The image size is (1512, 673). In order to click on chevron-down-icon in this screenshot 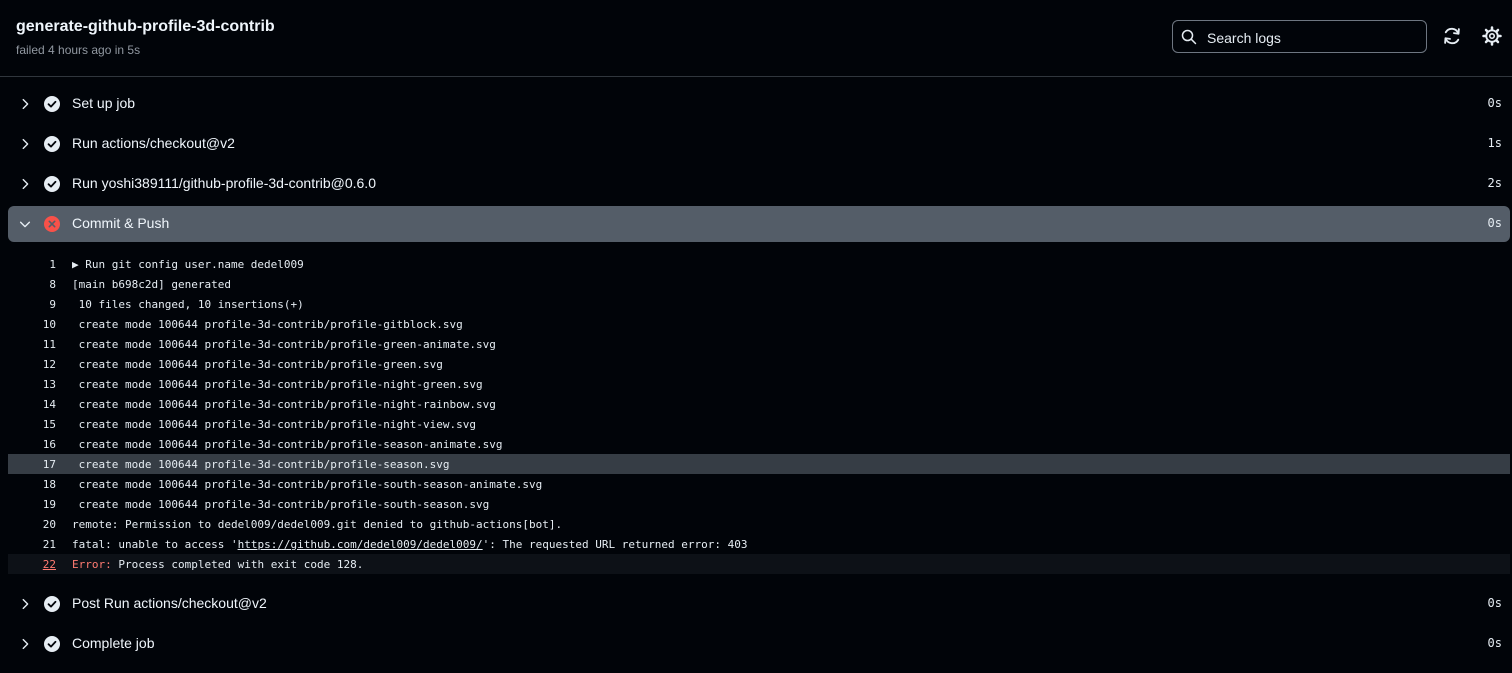, I will do `click(25, 224)`.